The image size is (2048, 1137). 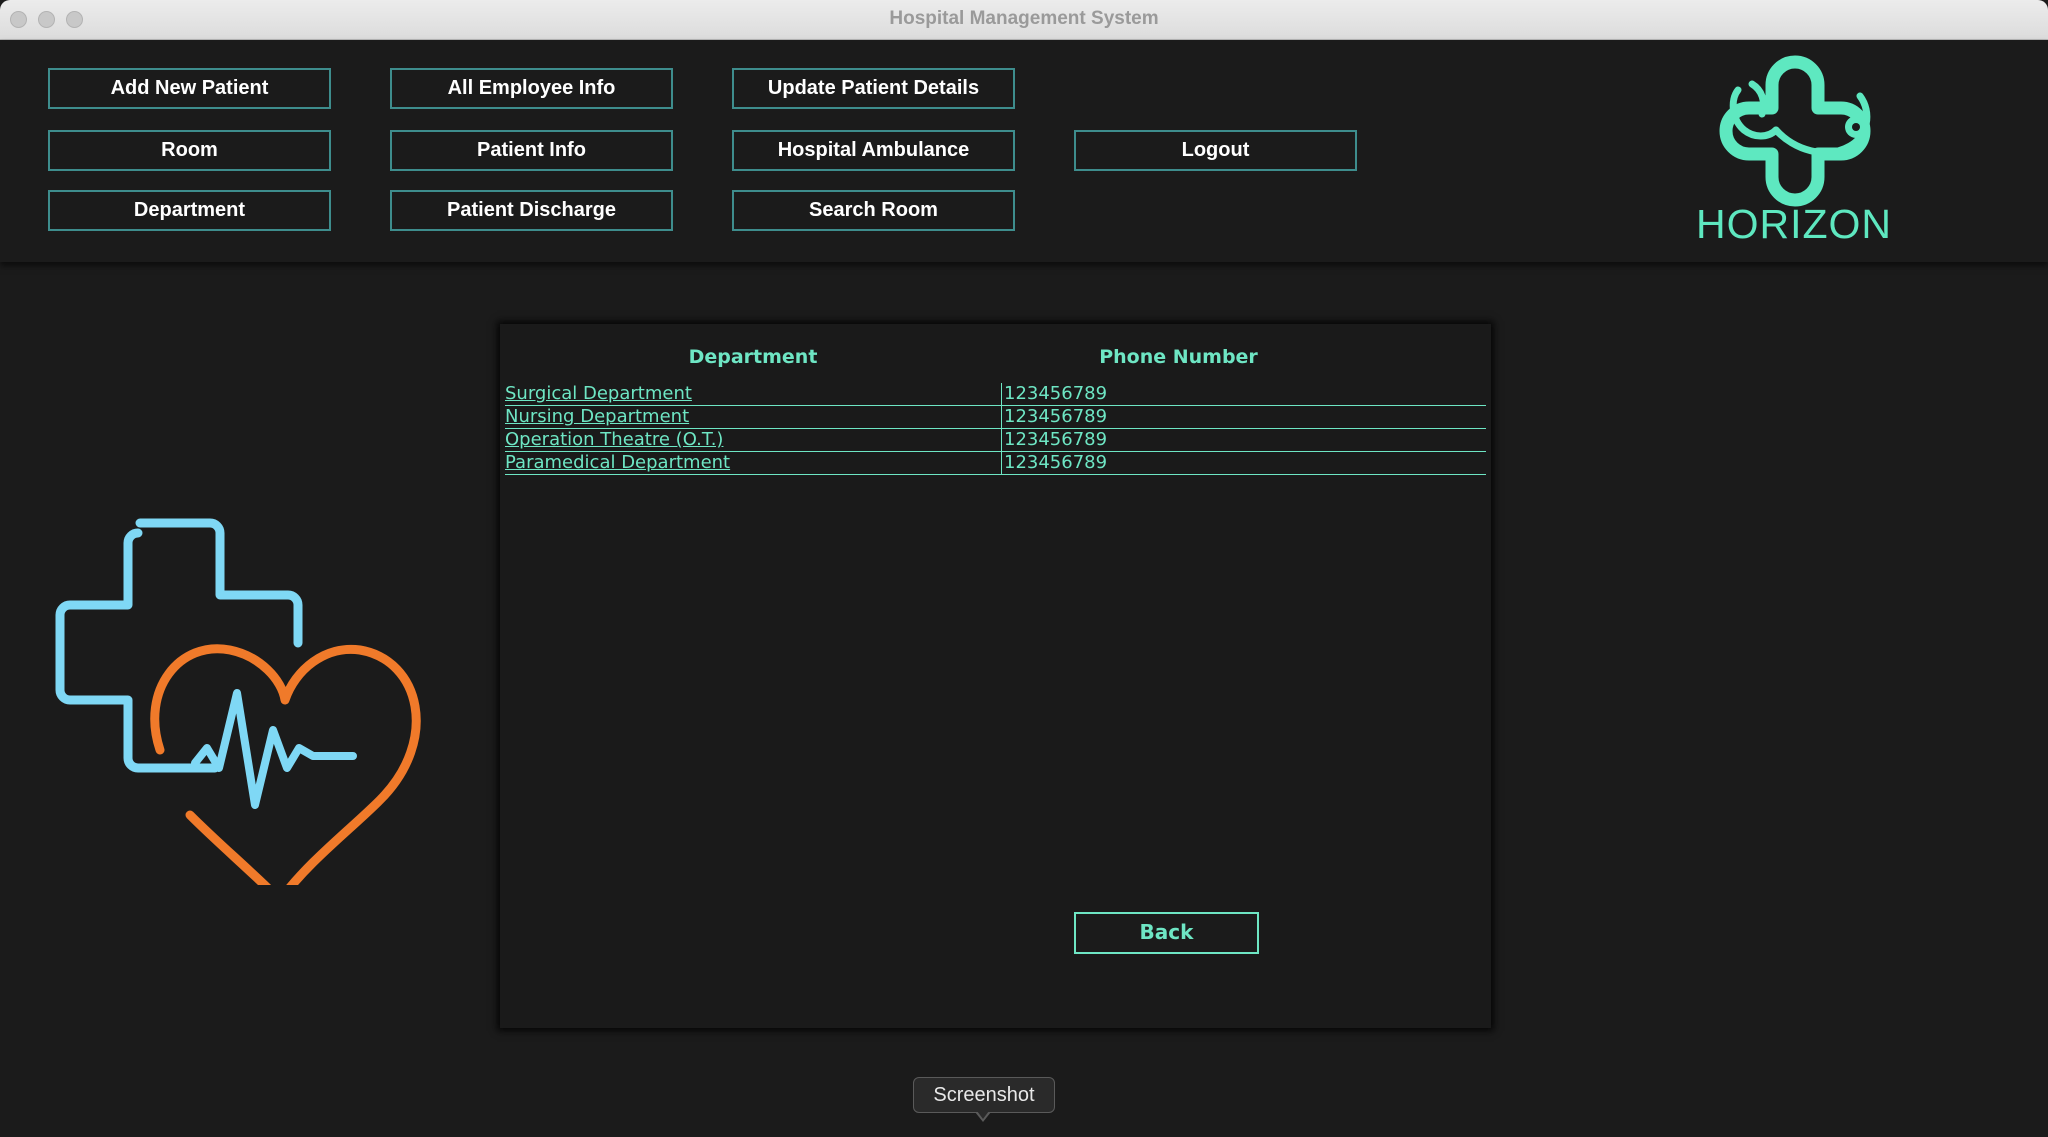 What do you see at coordinates (873, 150) in the screenshot?
I see `hospital-ambulance-button: Hospital Ambulance` at bounding box center [873, 150].